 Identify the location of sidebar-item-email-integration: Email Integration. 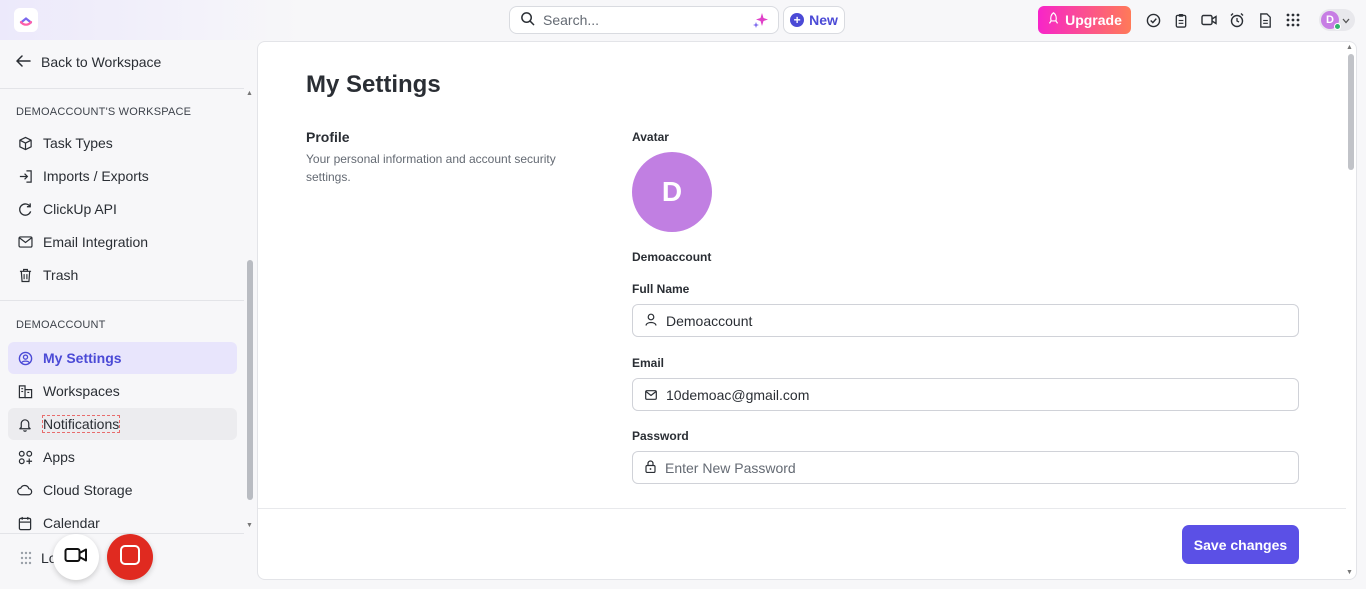
(122, 242).